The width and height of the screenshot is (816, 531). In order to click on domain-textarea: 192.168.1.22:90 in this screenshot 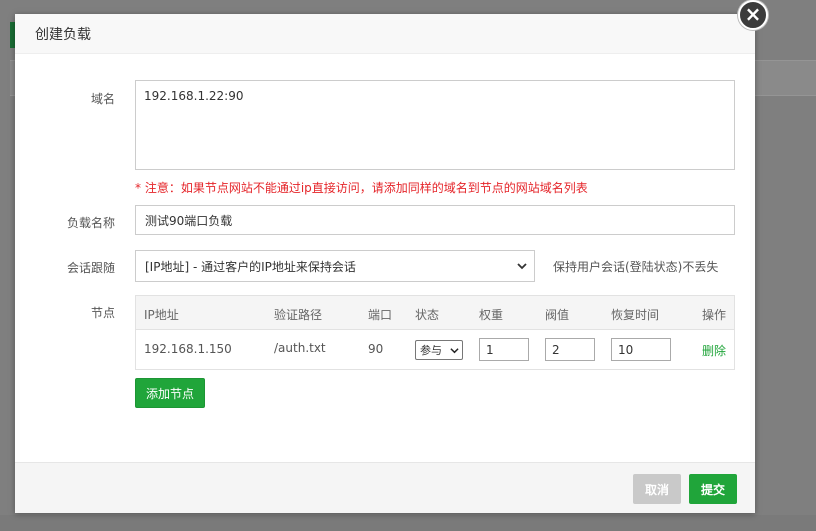, I will do `click(435, 125)`.